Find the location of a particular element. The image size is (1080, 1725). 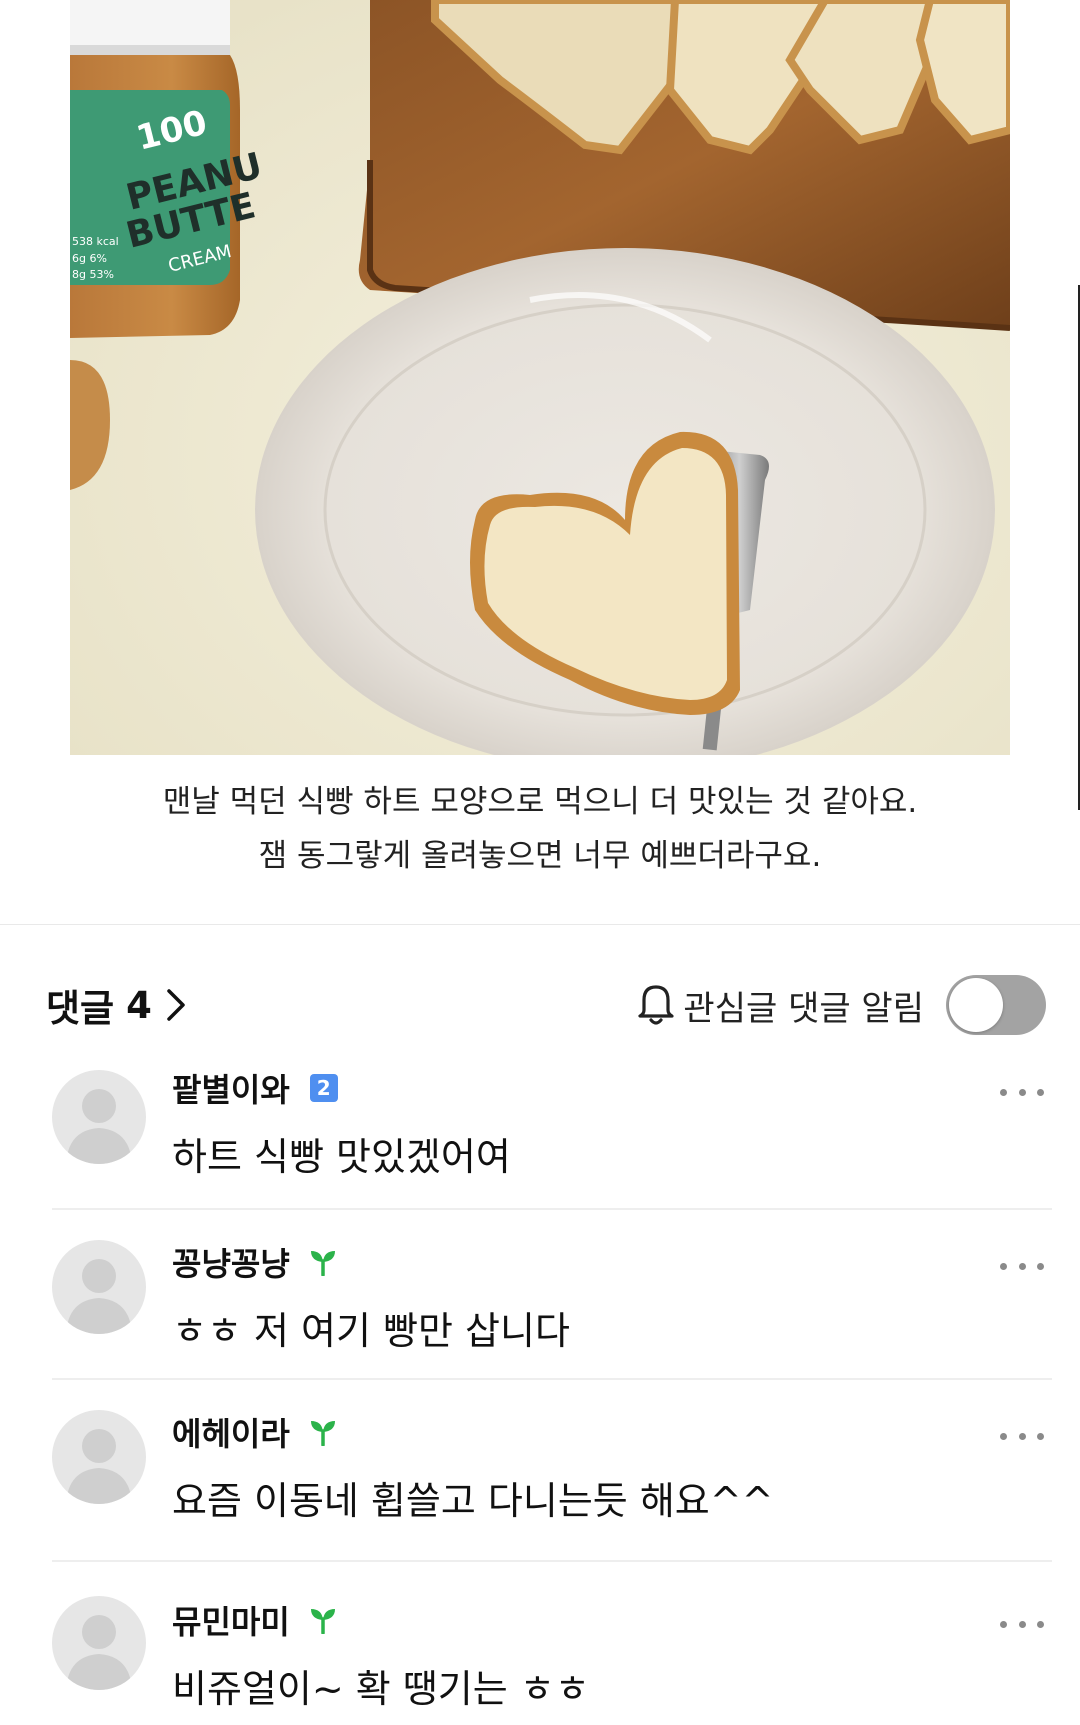

comments-label: 댓글 is located at coordinates (80, 1008).